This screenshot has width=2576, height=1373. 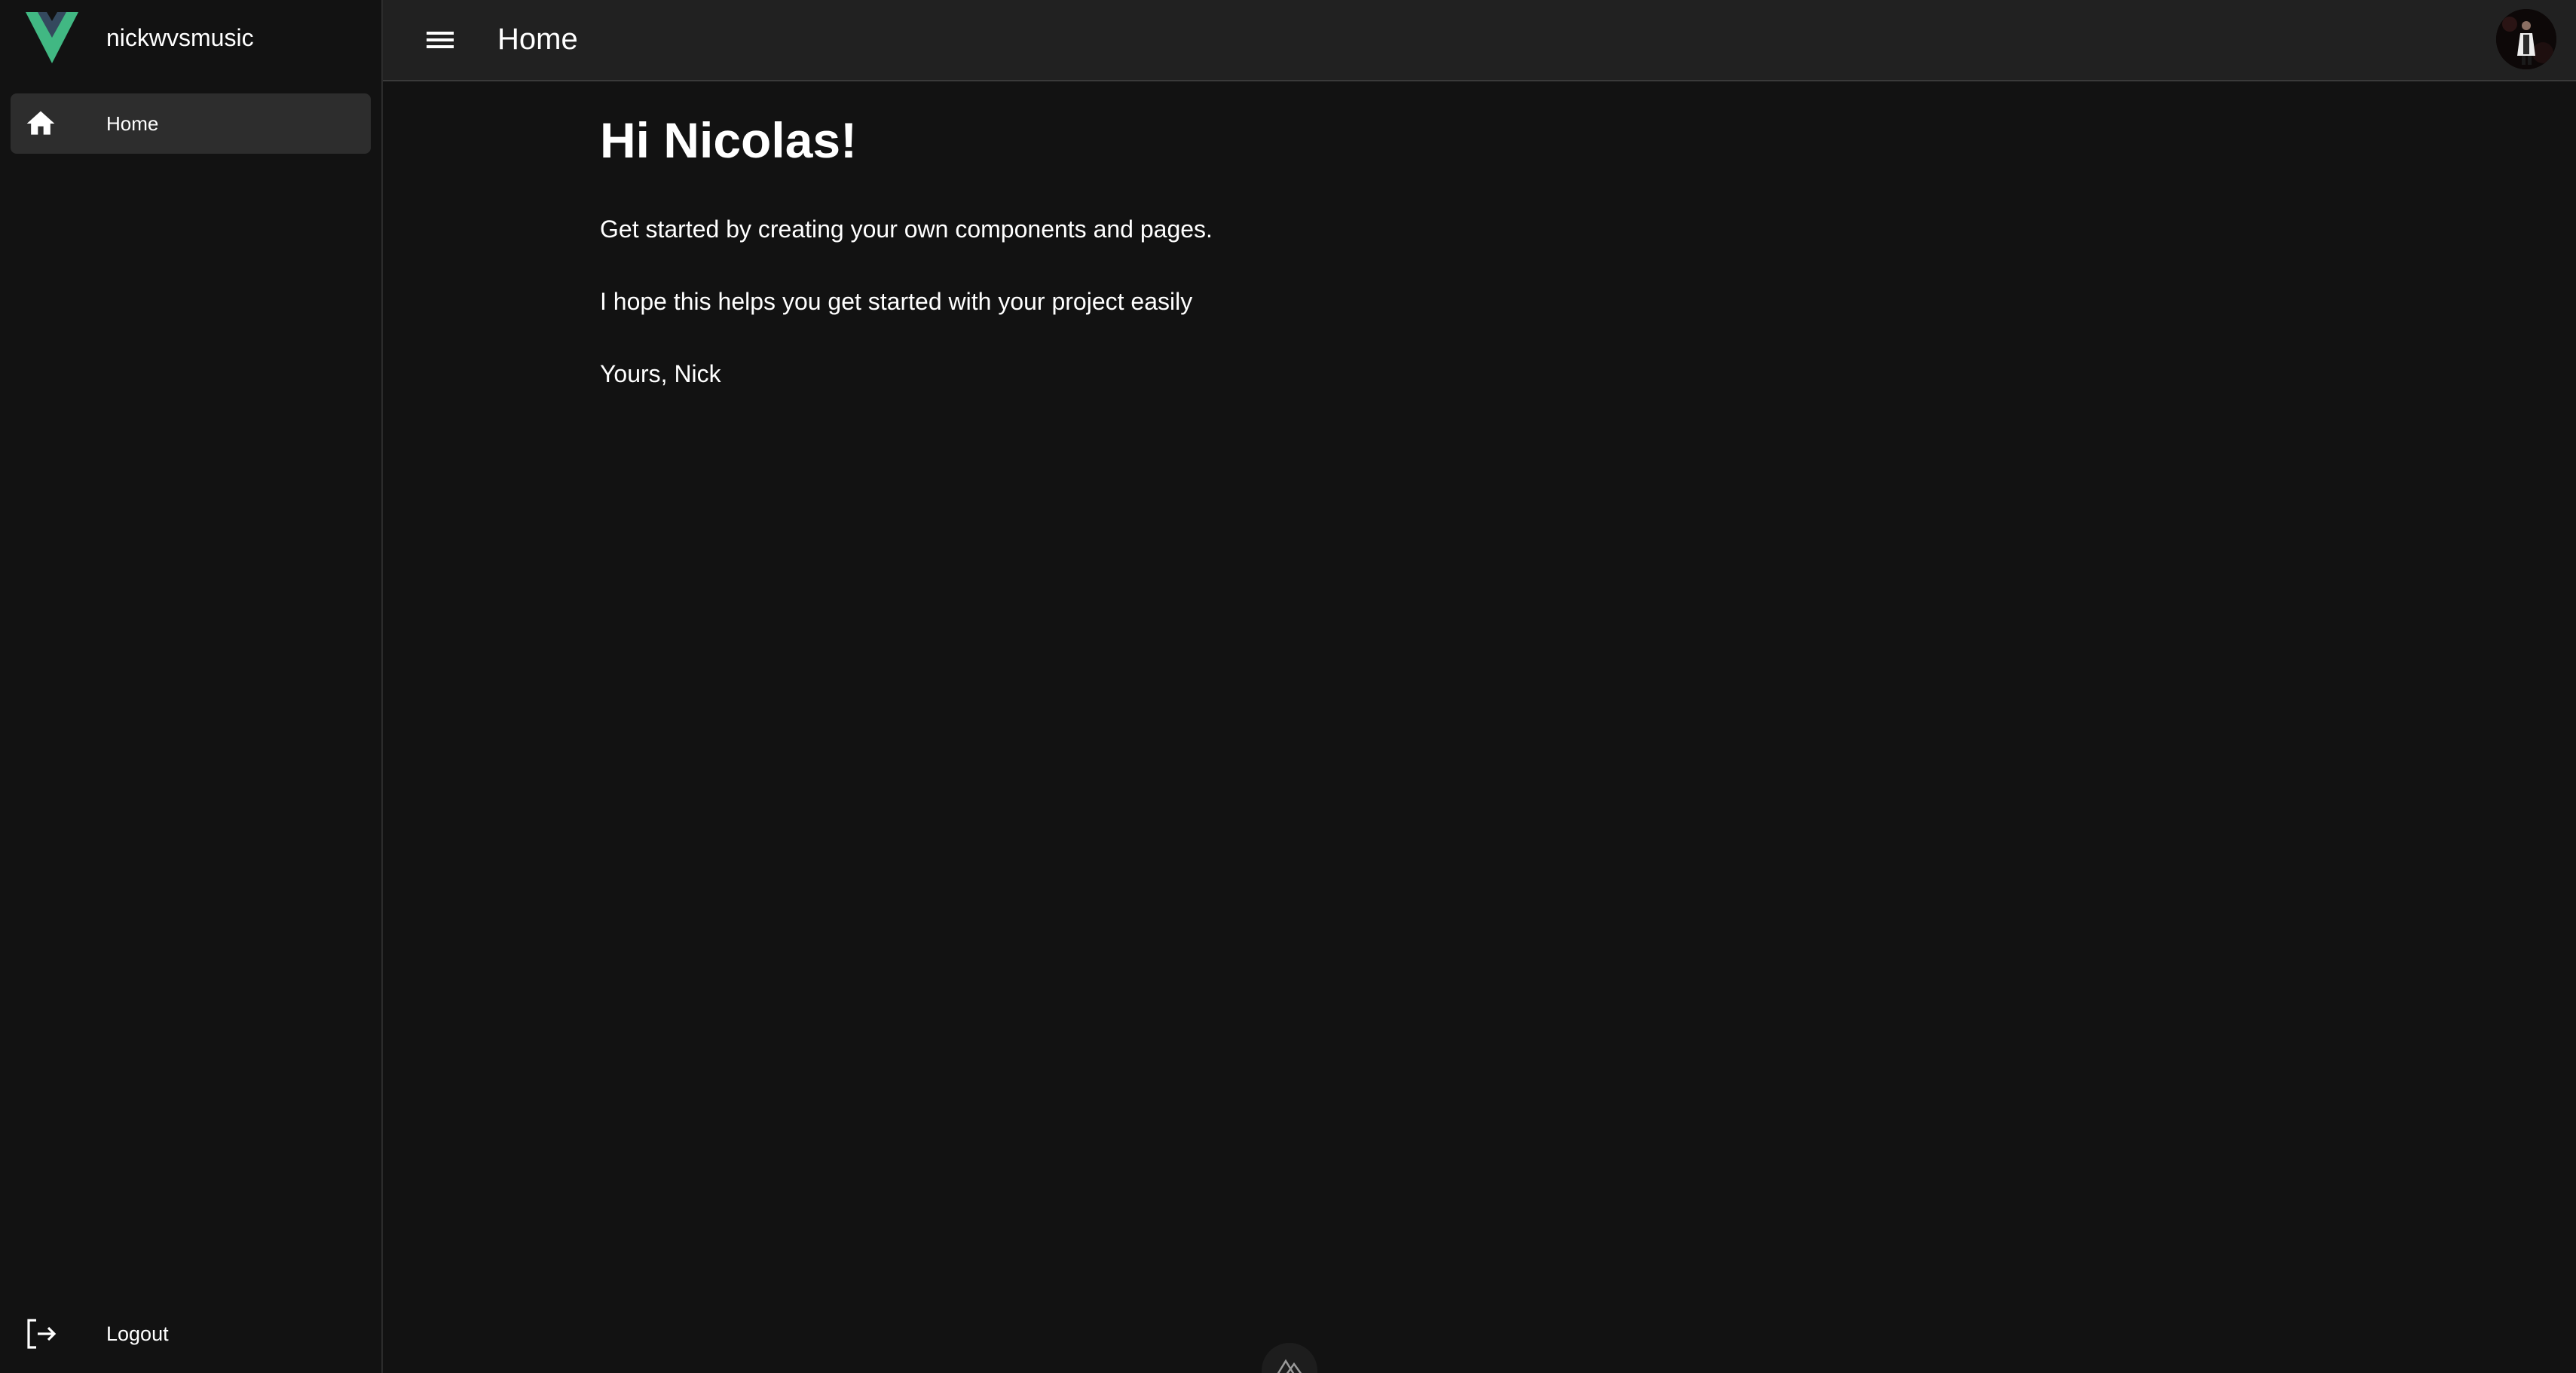 What do you see at coordinates (191, 1334) in the screenshot?
I see `logout-button: Logout` at bounding box center [191, 1334].